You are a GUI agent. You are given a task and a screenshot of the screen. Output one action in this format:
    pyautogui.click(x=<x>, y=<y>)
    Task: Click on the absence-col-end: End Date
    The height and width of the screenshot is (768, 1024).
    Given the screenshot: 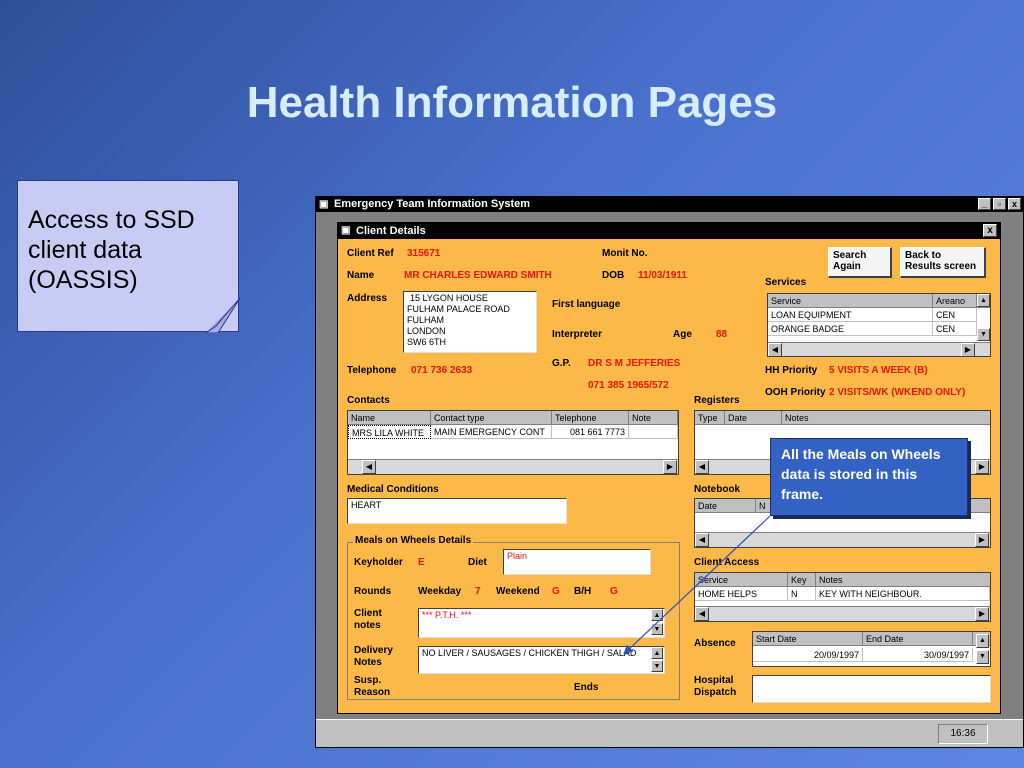 What is the action you would take?
    pyautogui.click(x=918, y=639)
    